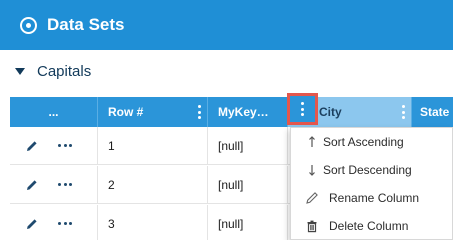  I want to click on table-header: ... Row # MyKey… City State, so click(231, 112).